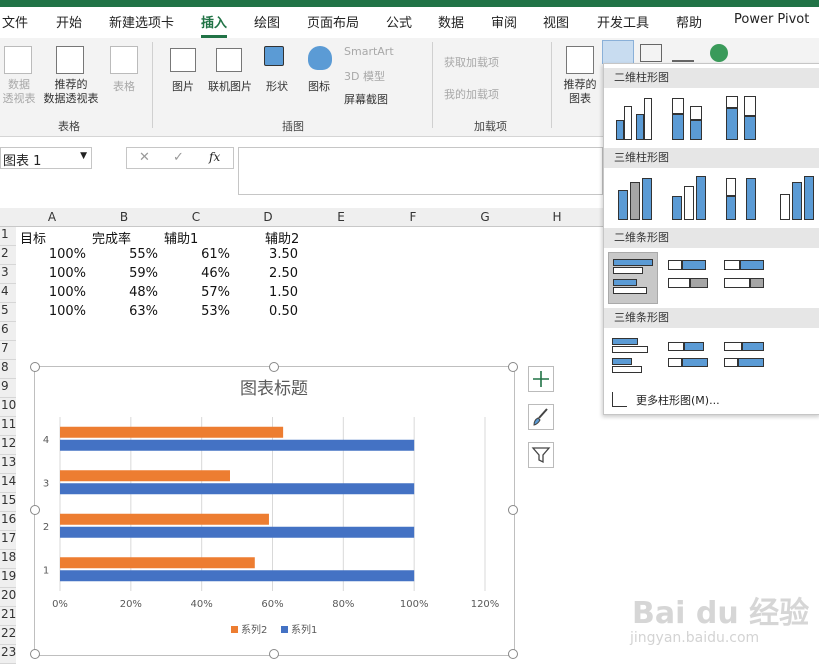 The image size is (819, 666). What do you see at coordinates (83, 156) in the screenshot?
I see `chevron-down-icon: ▼` at bounding box center [83, 156].